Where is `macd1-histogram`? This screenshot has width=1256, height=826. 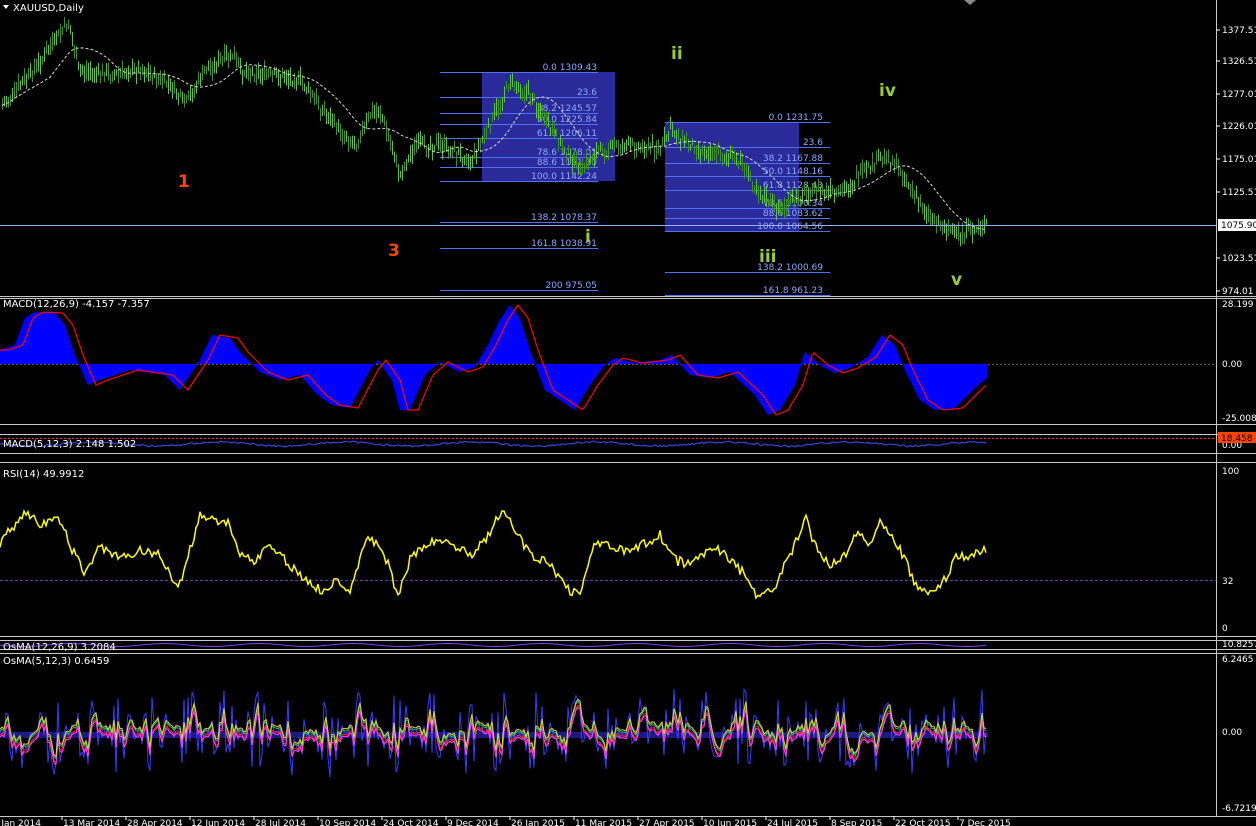 macd1-histogram is located at coordinates (493, 360).